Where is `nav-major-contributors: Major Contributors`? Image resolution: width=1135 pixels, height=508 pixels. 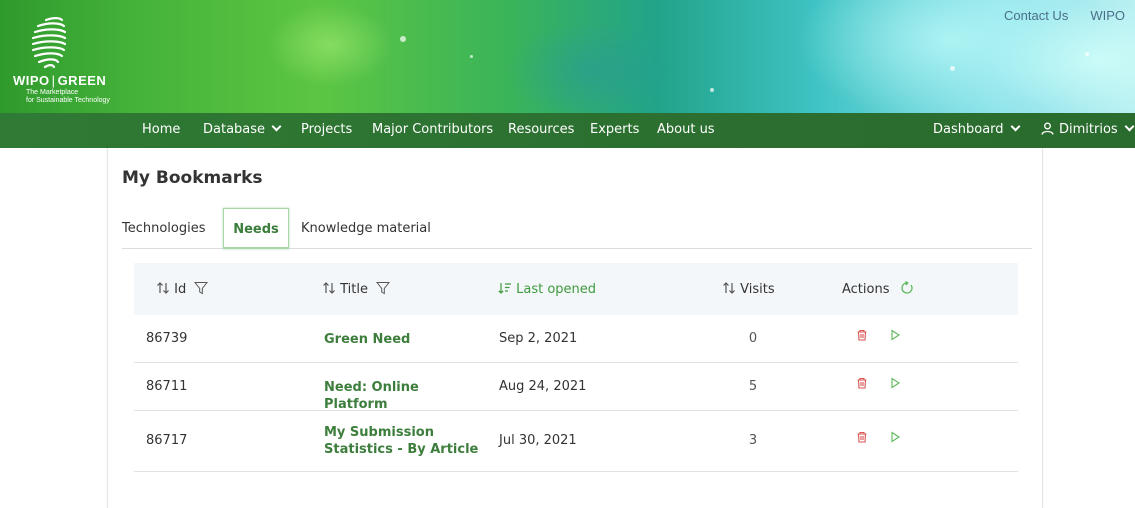
nav-major-contributors: Major Contributors is located at coordinates (432, 129).